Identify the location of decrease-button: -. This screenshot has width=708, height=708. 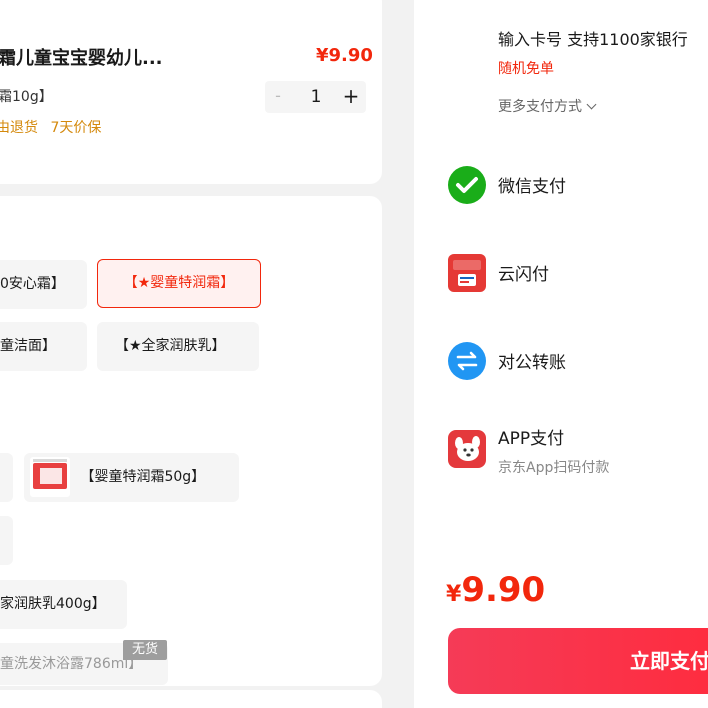
(278, 97).